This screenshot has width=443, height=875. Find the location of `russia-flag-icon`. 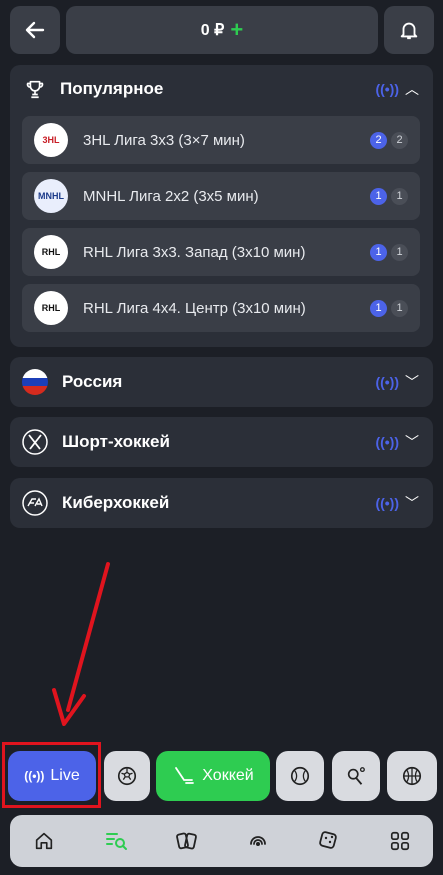

russia-flag-icon is located at coordinates (35, 382).